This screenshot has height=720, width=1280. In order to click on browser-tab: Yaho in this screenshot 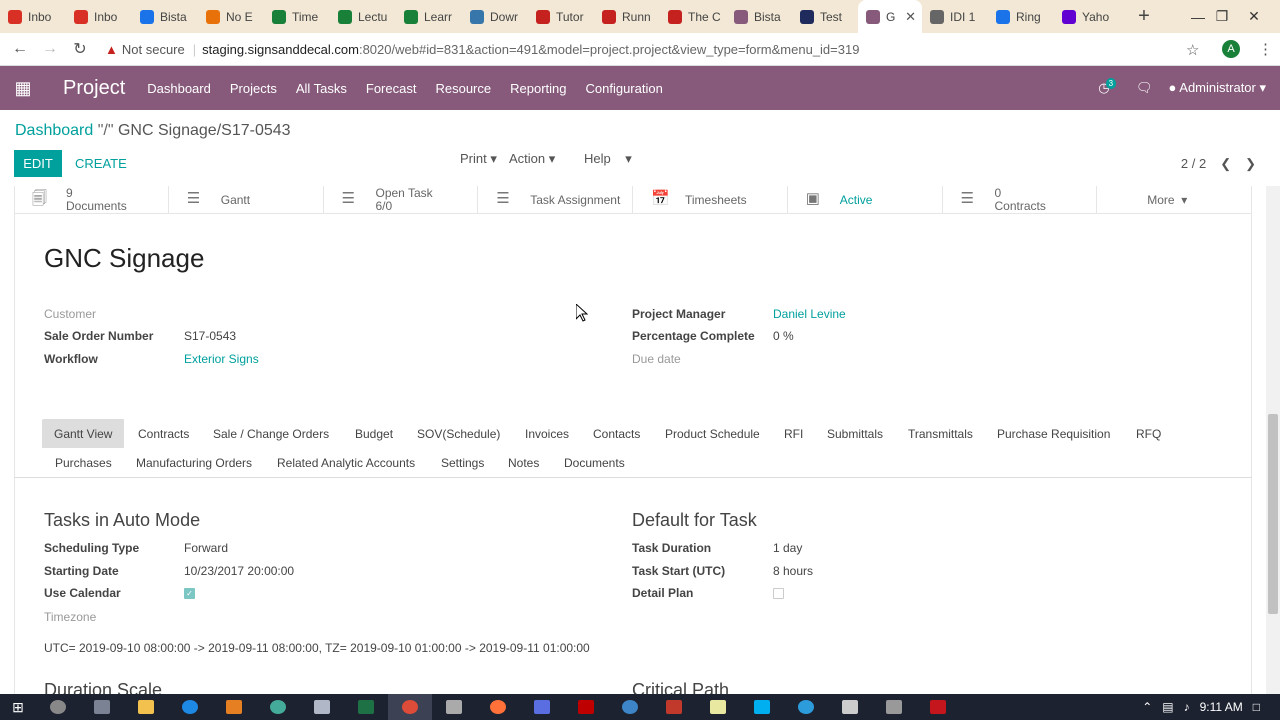, I will do `click(1087, 16)`.